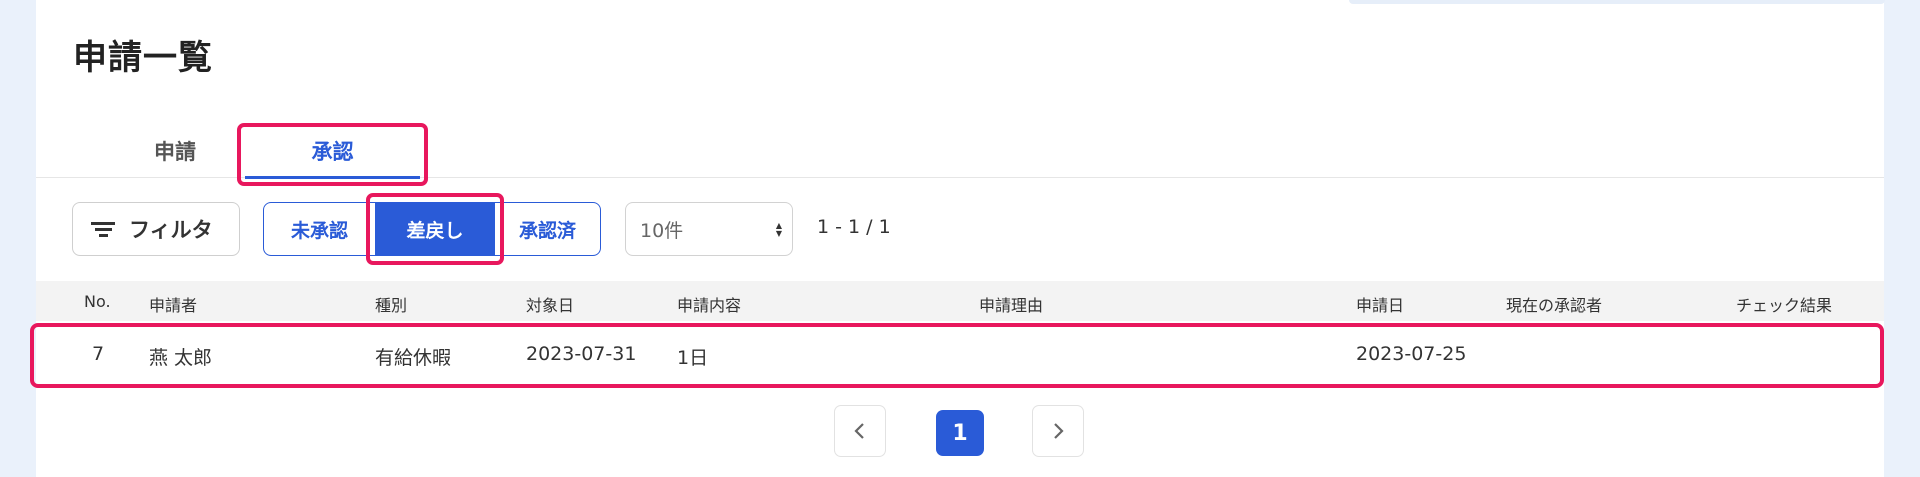 The image size is (1920, 477). What do you see at coordinates (332, 177) in the screenshot?
I see `active-tab-indicator` at bounding box center [332, 177].